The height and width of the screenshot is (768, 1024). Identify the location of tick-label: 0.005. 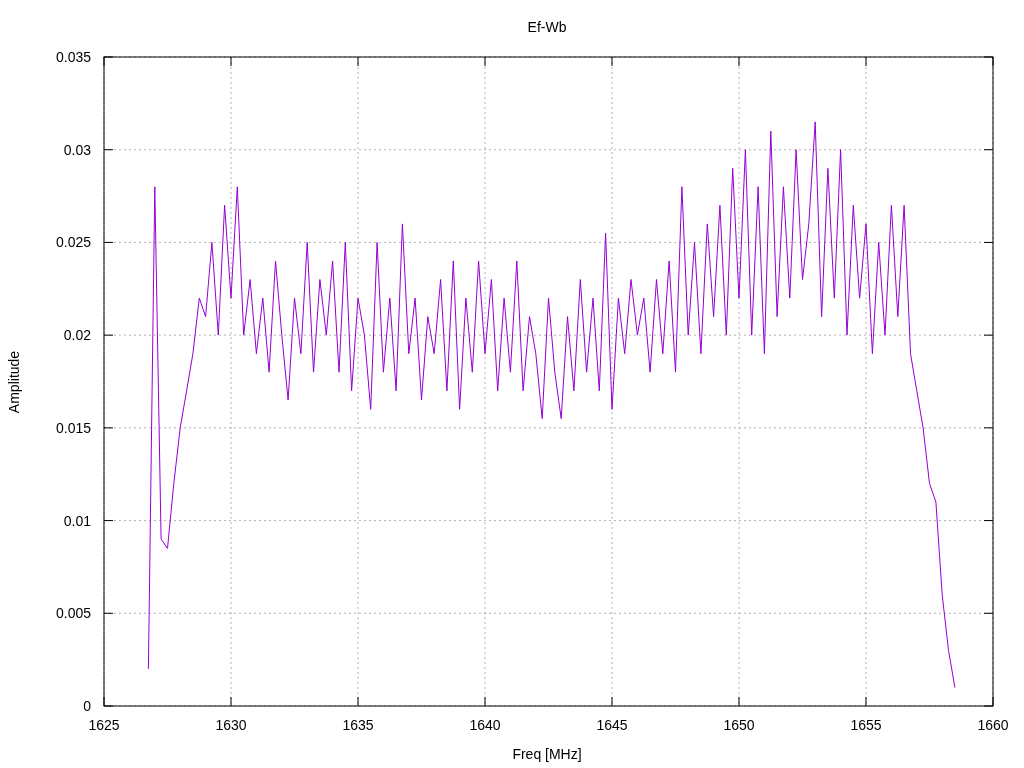
(73, 613).